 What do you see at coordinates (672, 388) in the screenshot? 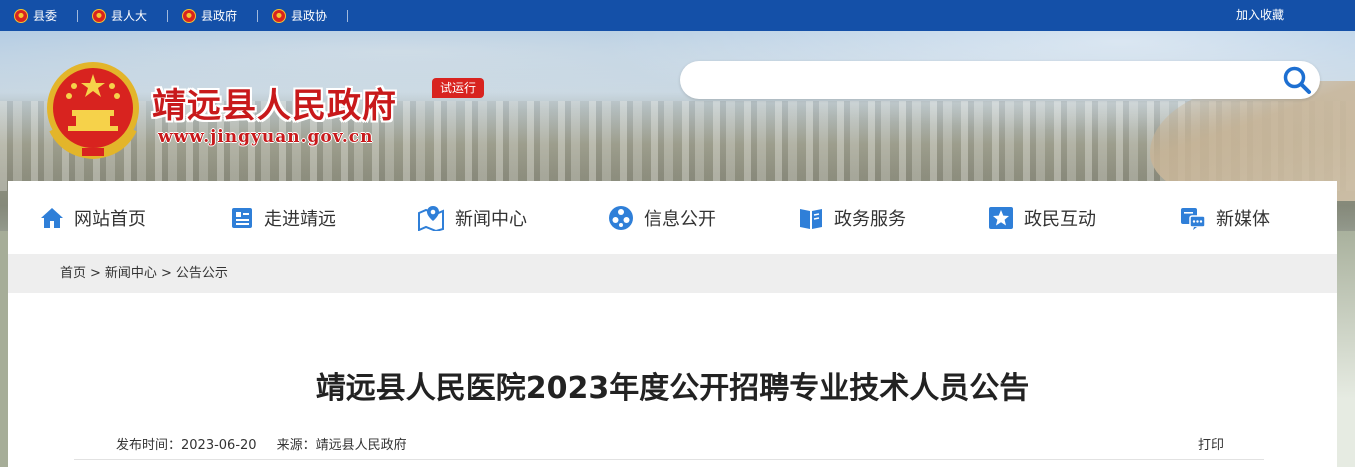
I see `article-title: 靖远县人民医院2023年度公开招聘专业技术人员公告` at bounding box center [672, 388].